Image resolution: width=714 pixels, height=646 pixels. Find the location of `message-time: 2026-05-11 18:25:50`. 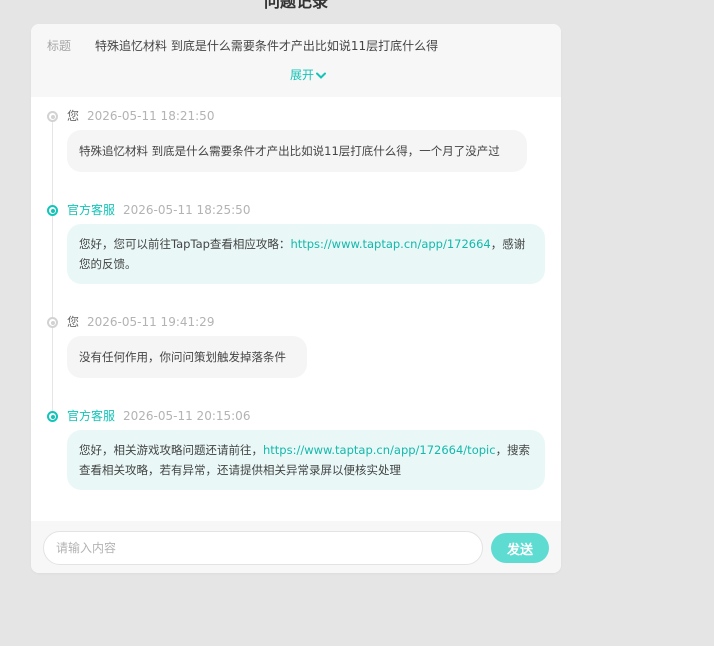

message-time: 2026-05-11 18:25:50 is located at coordinates (187, 210).